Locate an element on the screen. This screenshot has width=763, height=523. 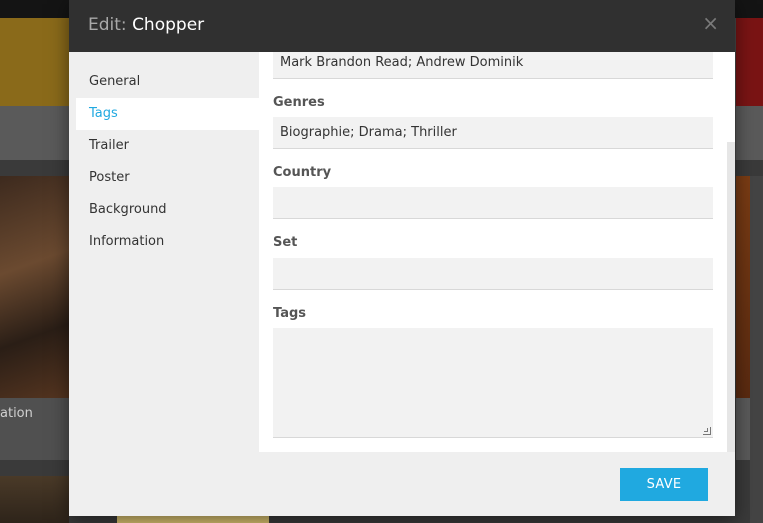
dialog-footer: SAVE is located at coordinates (402, 484).